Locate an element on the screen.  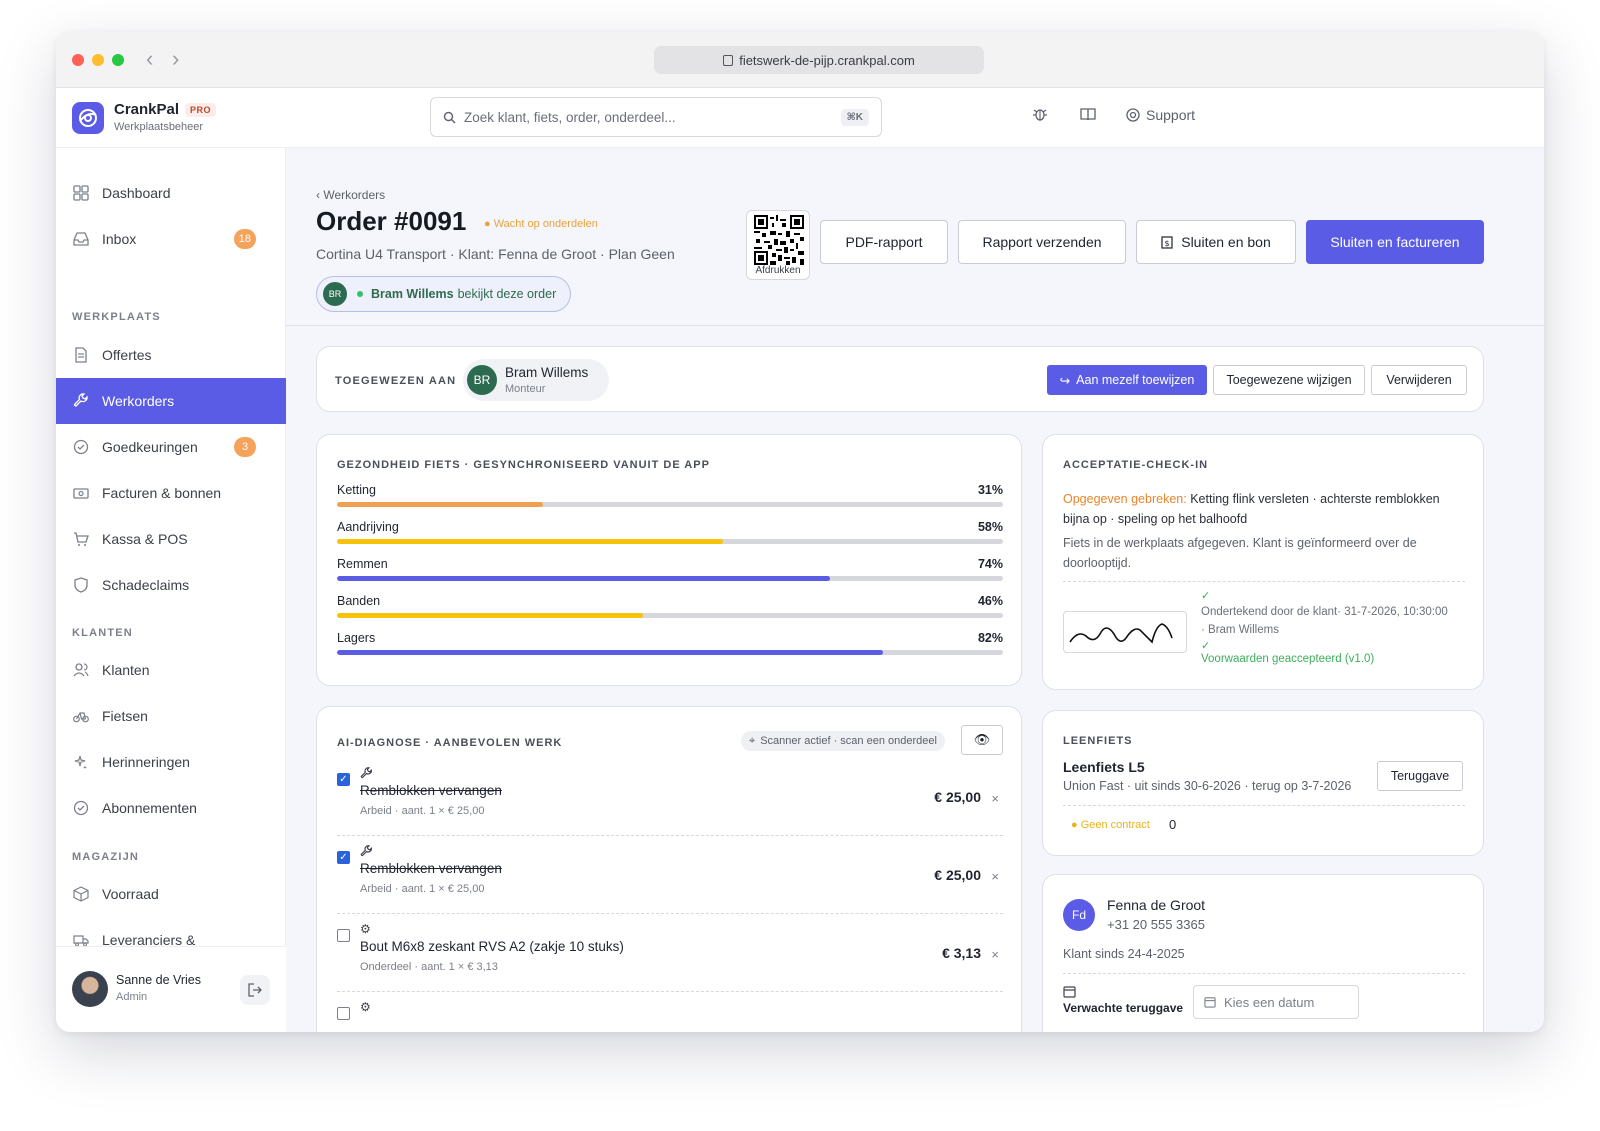
remove-assignee-button: Verwijderen is located at coordinates (1419, 380).